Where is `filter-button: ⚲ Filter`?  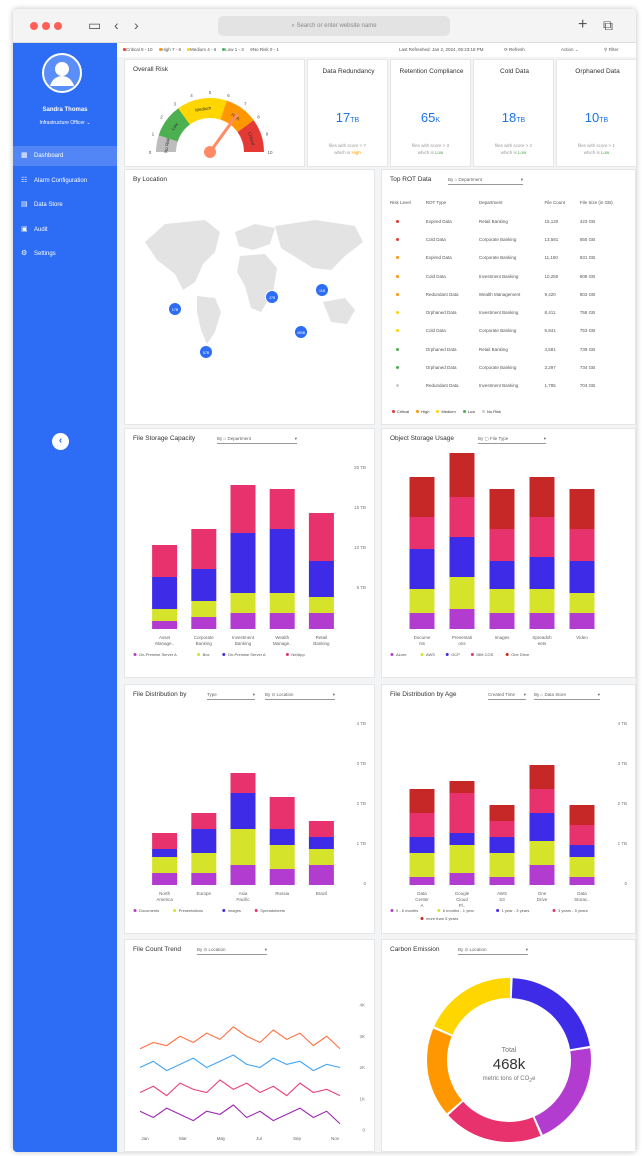 filter-button: ⚲ Filter is located at coordinates (611, 50).